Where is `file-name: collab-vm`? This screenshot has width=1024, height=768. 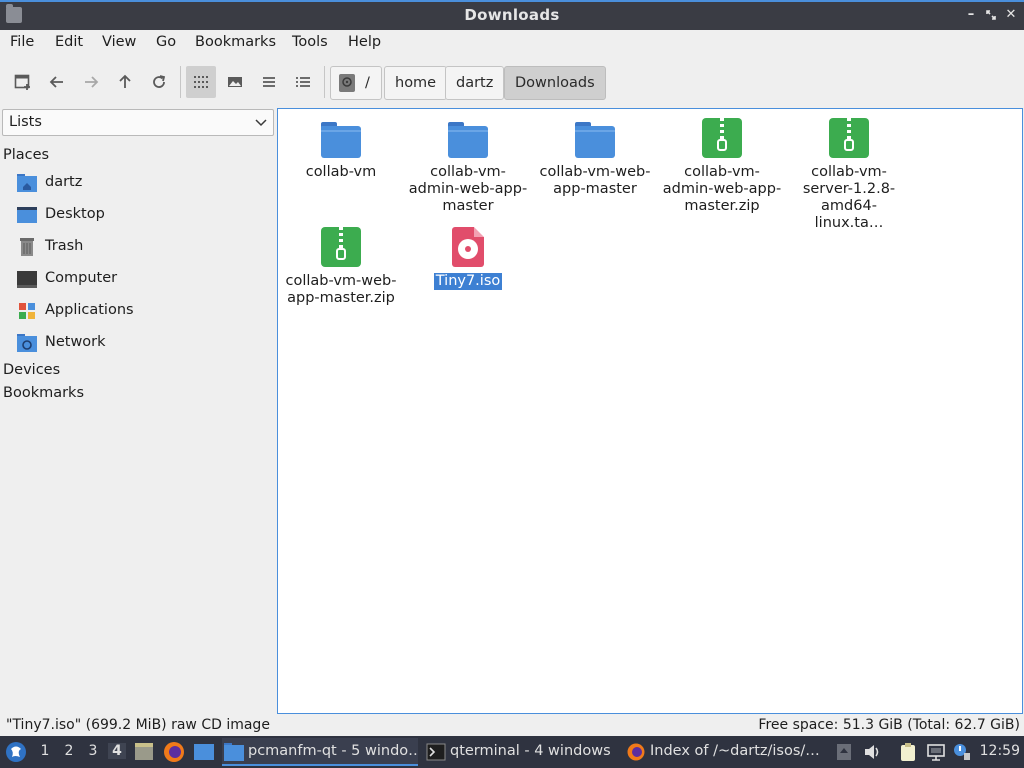 file-name: collab-vm is located at coordinates (341, 172).